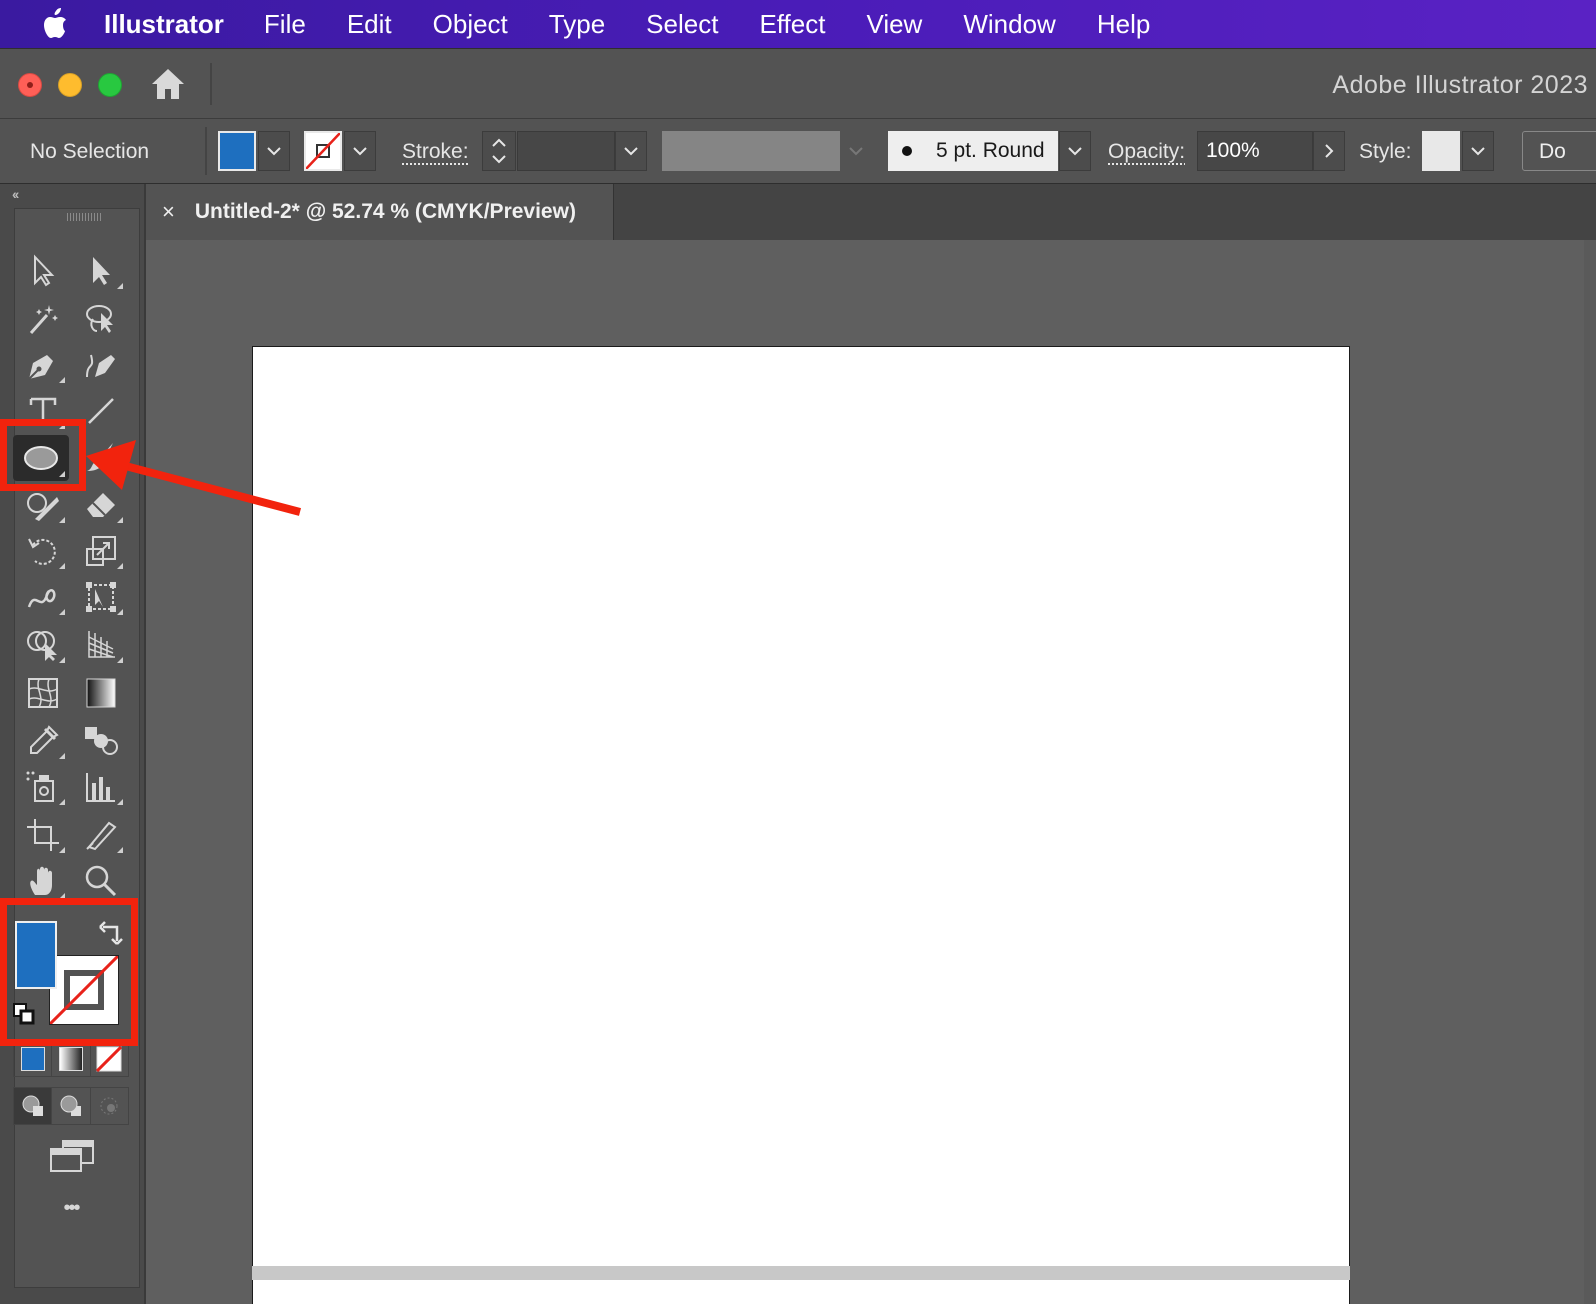 The height and width of the screenshot is (1304, 1596). I want to click on free-transform-tool, so click(101, 597).